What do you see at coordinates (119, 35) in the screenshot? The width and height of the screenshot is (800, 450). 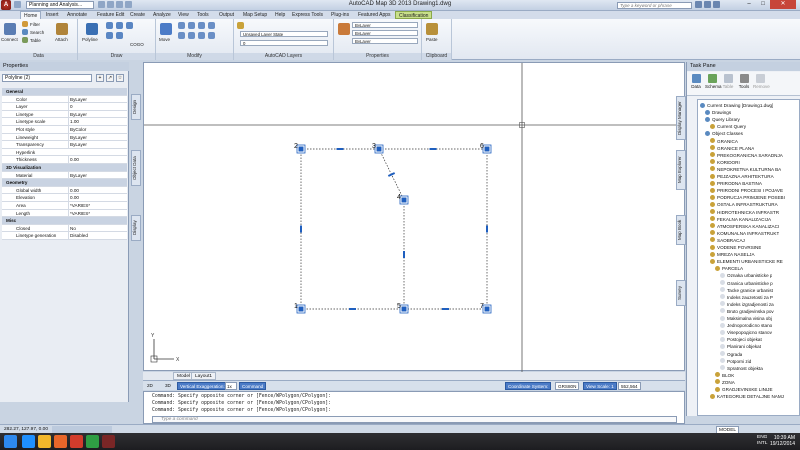 I see `hatch-icon` at bounding box center [119, 35].